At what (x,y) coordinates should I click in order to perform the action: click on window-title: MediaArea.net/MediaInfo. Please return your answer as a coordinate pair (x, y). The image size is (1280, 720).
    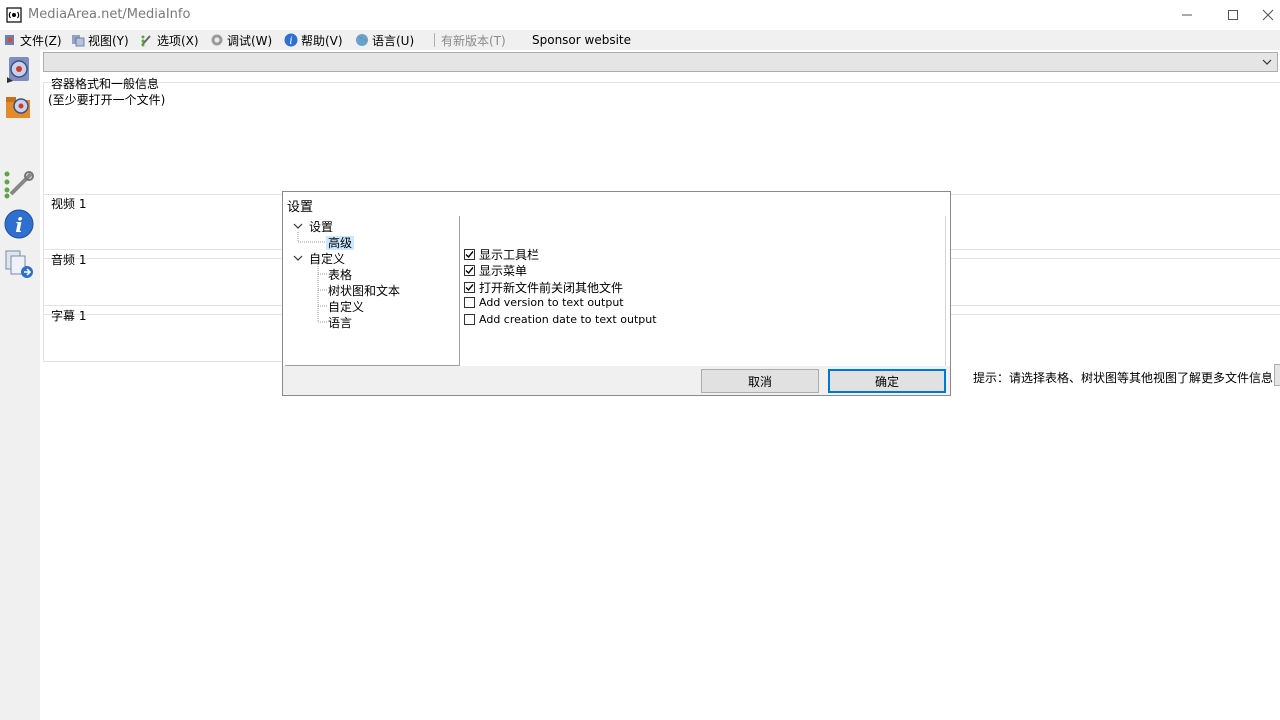
    Looking at the image, I should click on (109, 14).